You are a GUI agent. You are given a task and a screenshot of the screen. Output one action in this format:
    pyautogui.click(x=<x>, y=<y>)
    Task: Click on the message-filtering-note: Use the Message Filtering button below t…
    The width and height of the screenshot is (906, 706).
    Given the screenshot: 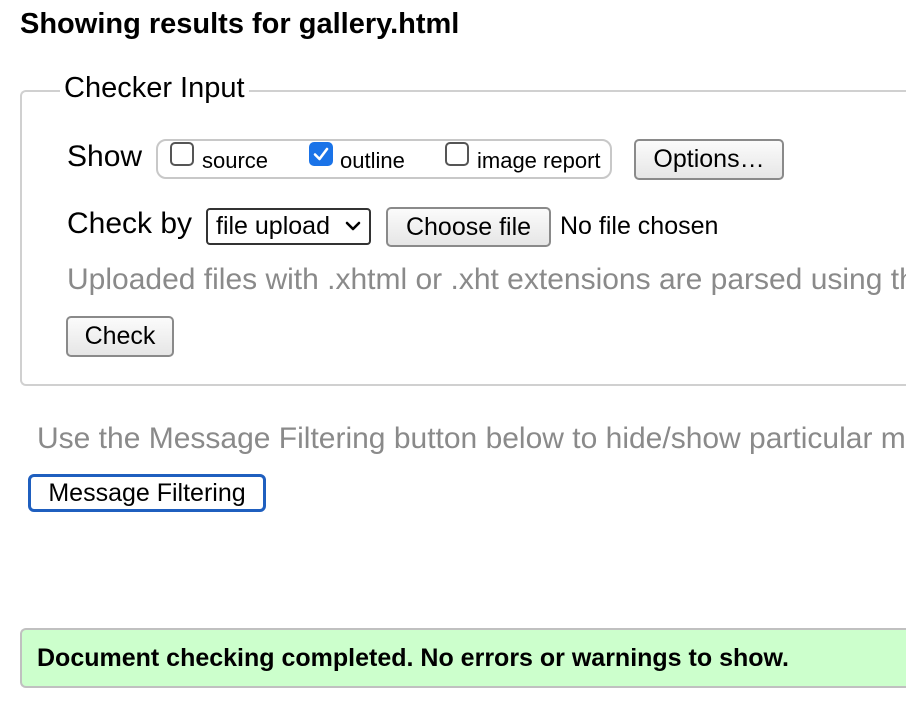 What is the action you would take?
    pyautogui.click(x=471, y=438)
    